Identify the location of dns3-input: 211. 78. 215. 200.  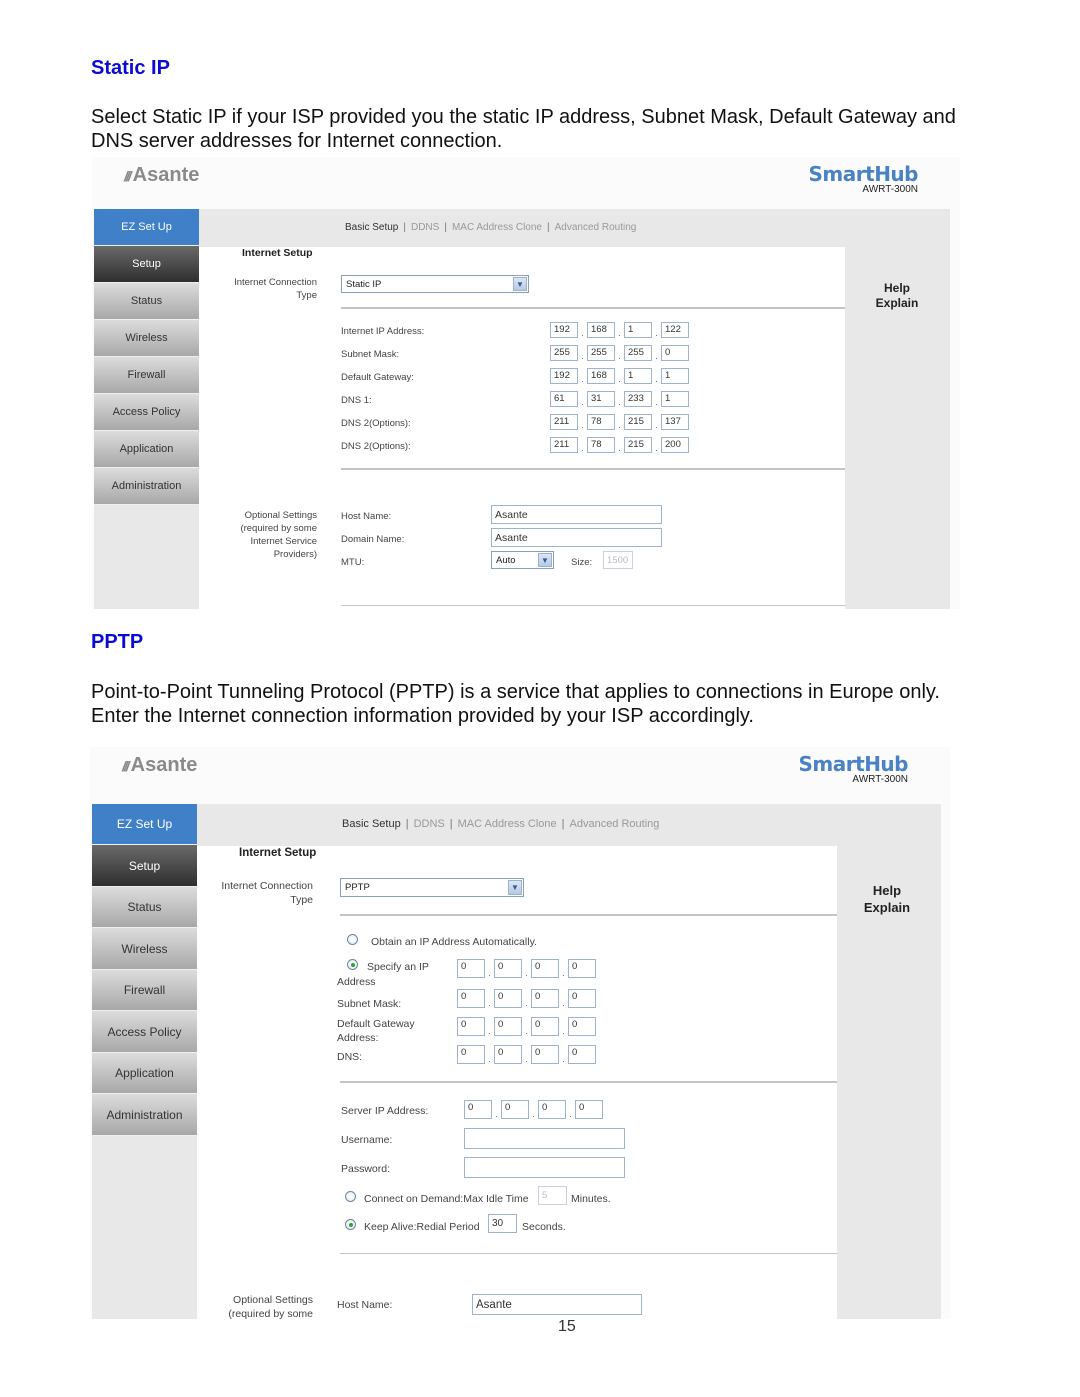
(619, 445).